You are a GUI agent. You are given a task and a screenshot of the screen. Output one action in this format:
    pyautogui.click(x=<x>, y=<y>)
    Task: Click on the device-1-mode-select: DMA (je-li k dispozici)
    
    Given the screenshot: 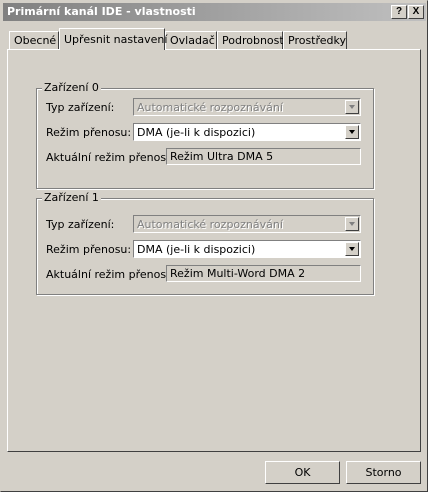 What is the action you would take?
    pyautogui.click(x=247, y=249)
    